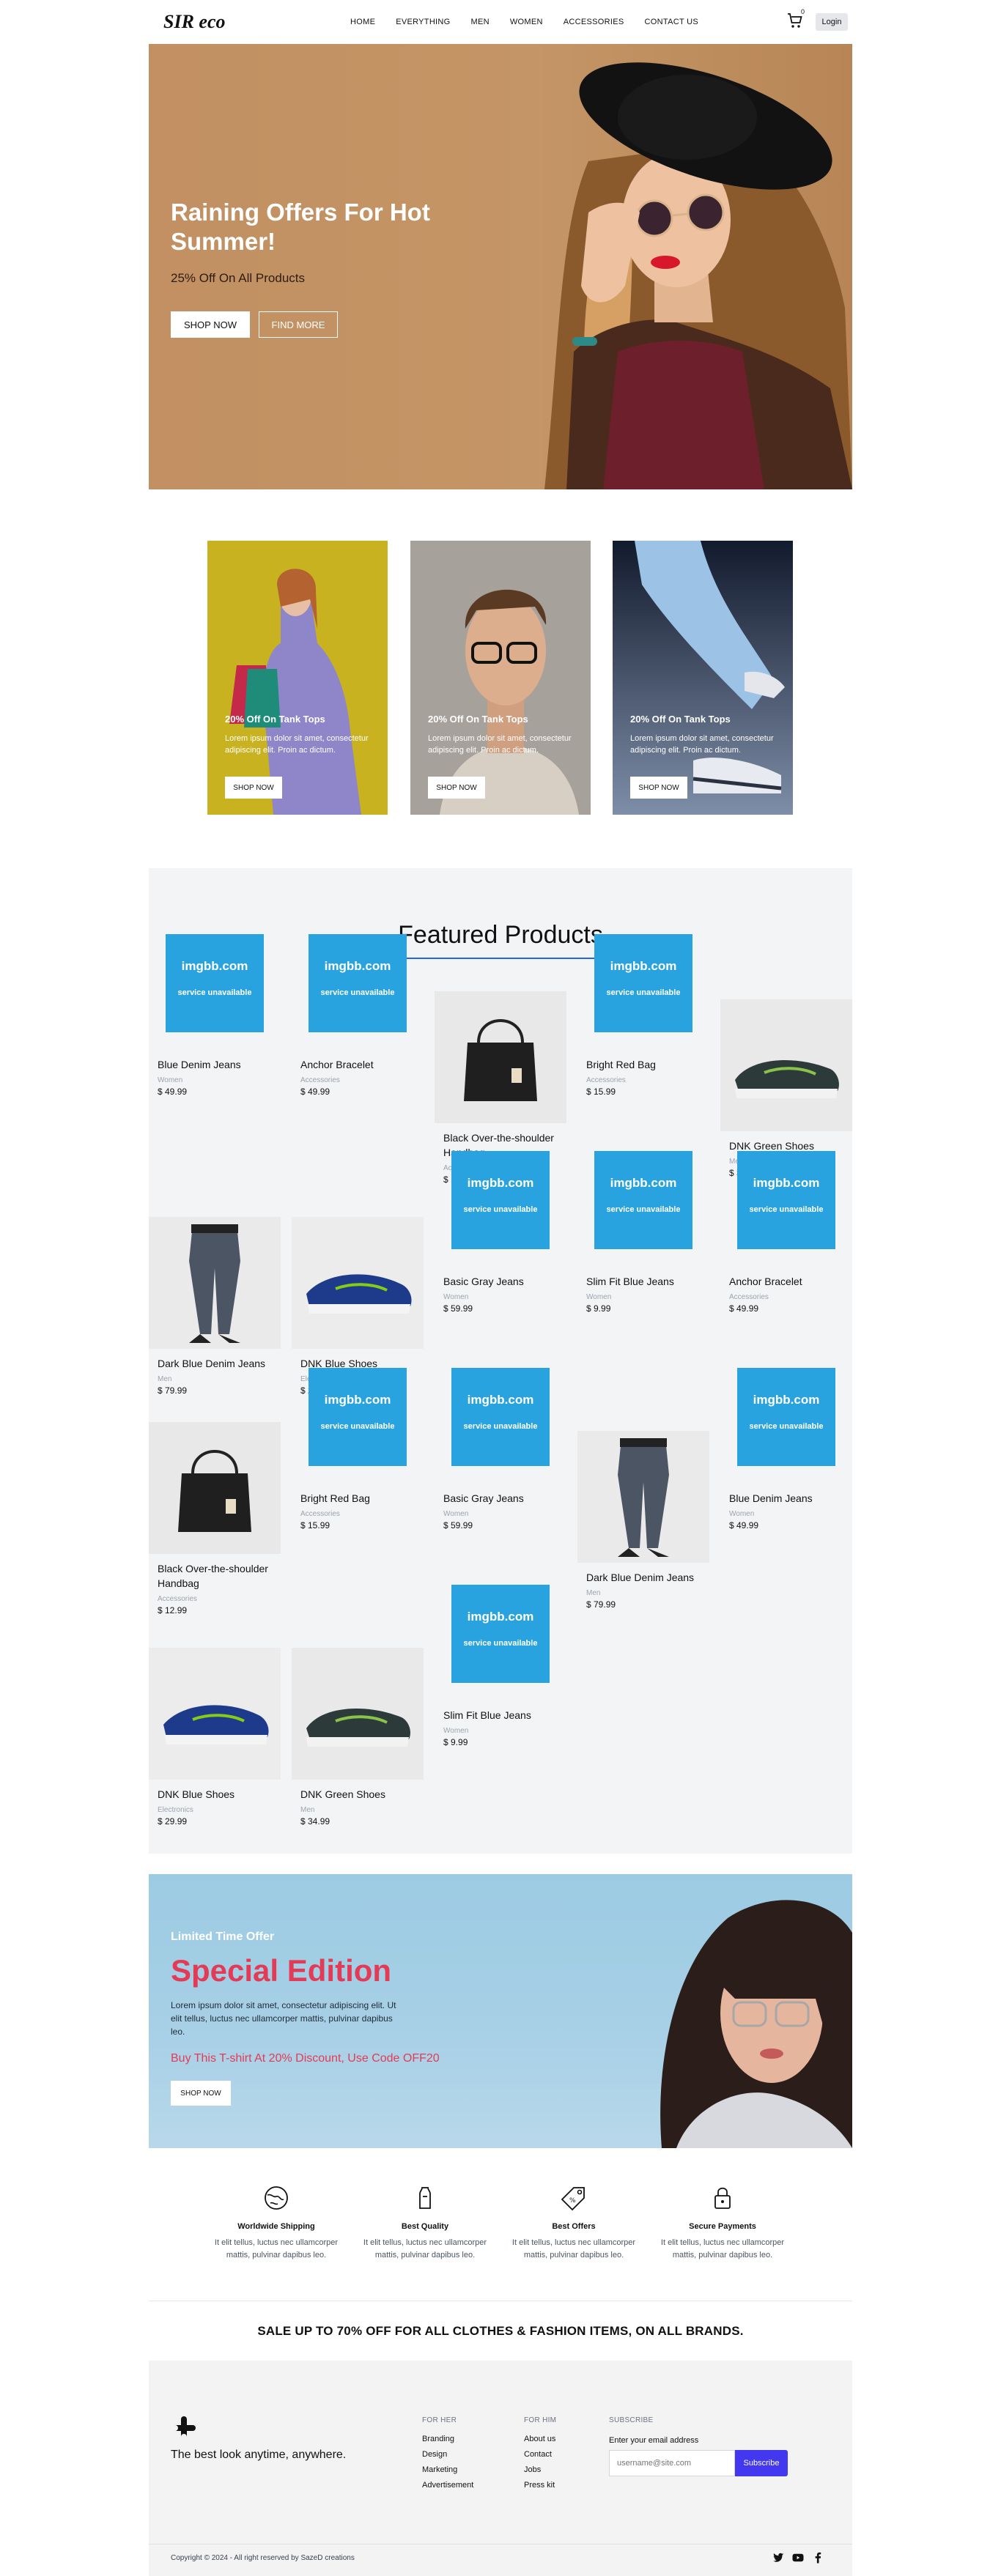 The width and height of the screenshot is (1001, 2576). I want to click on nav-everything: EVERYTHING, so click(423, 22).